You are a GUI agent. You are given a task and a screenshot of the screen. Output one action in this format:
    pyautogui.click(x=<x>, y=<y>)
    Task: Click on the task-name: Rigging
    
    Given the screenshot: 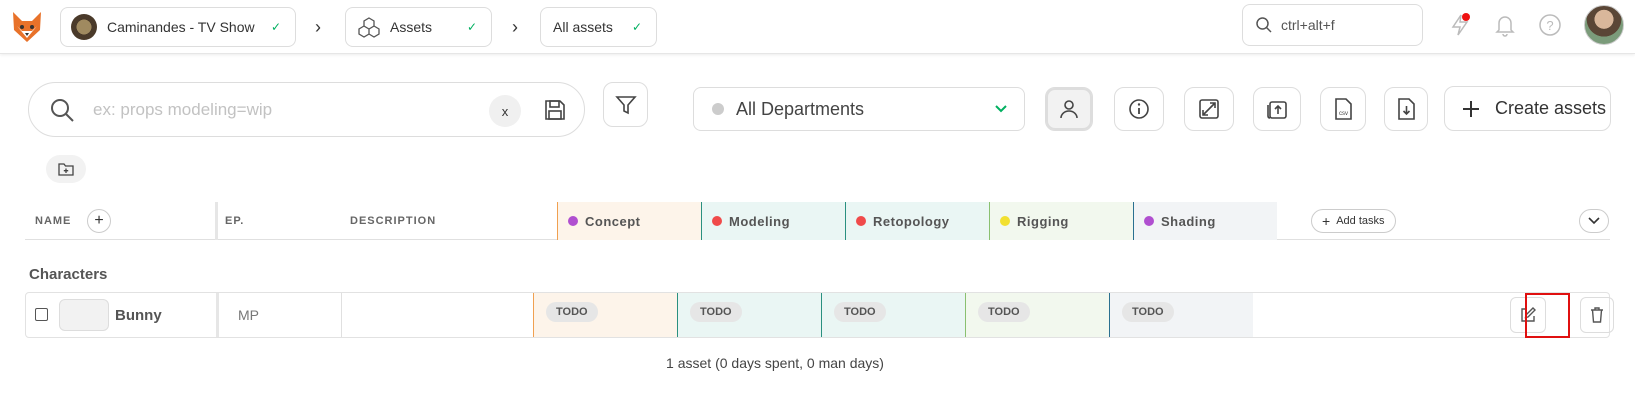 What is the action you would take?
    pyautogui.click(x=1043, y=221)
    